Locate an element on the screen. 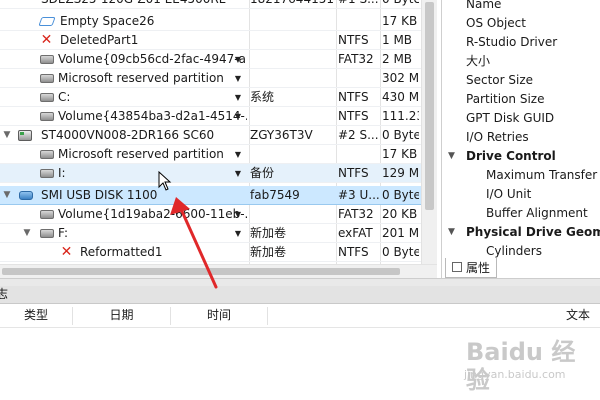 The image size is (600, 400). property-row: GPT Disk GUID is located at coordinates (521, 118).